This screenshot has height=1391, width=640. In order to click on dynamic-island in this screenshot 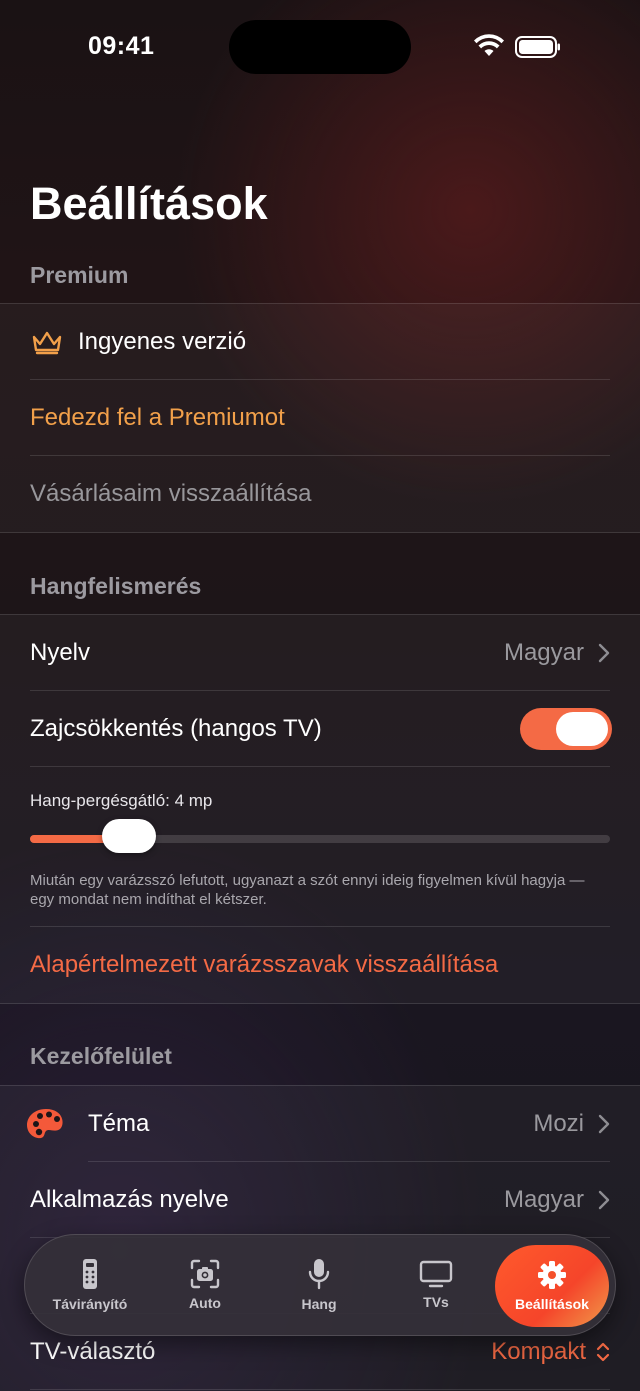, I will do `click(320, 47)`.